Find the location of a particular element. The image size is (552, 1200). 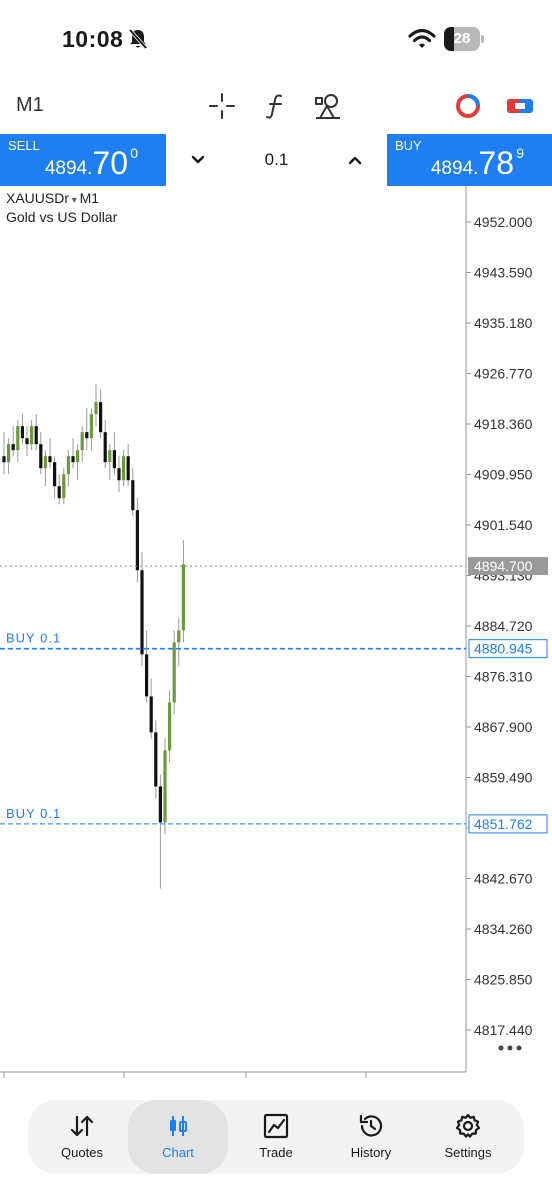

chart-icon is located at coordinates (178, 1126).